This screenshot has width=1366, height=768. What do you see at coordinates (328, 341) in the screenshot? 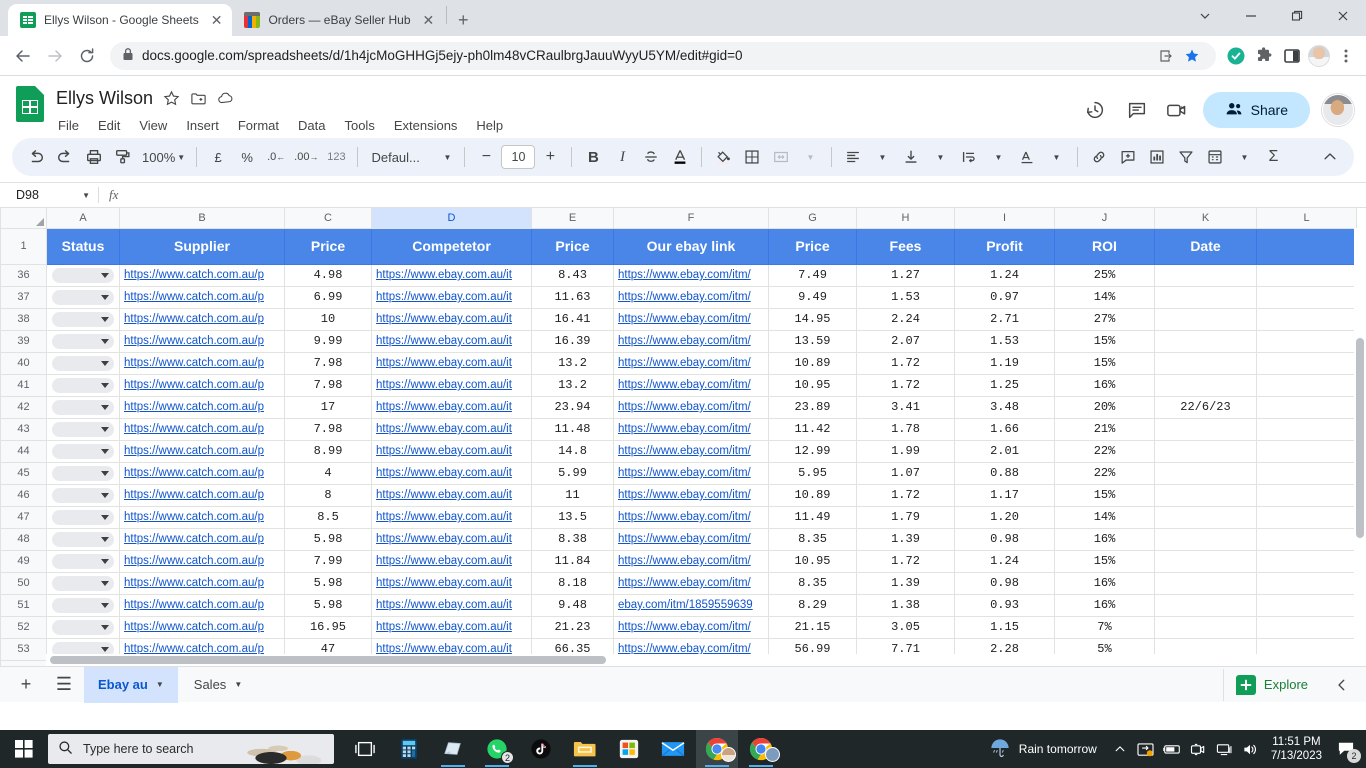
I see `cell-supplier-price: 9.99` at bounding box center [328, 341].